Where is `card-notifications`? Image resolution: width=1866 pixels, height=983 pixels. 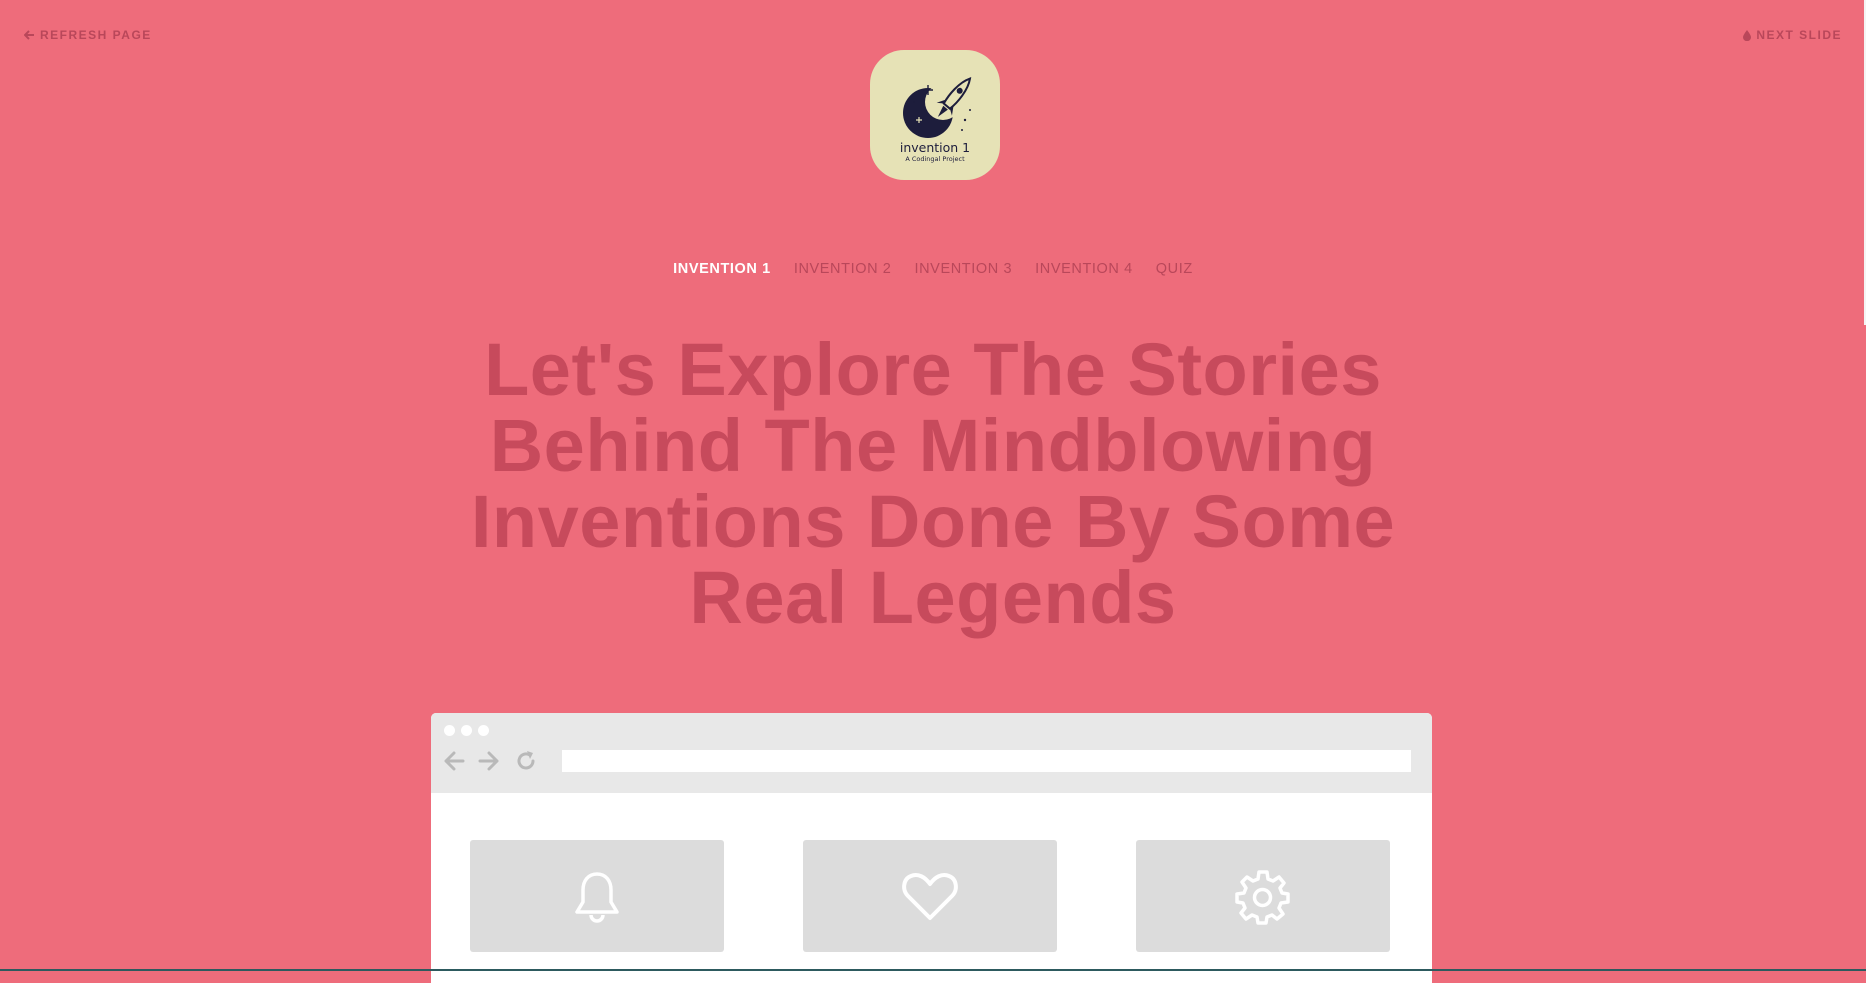 card-notifications is located at coordinates (597, 896).